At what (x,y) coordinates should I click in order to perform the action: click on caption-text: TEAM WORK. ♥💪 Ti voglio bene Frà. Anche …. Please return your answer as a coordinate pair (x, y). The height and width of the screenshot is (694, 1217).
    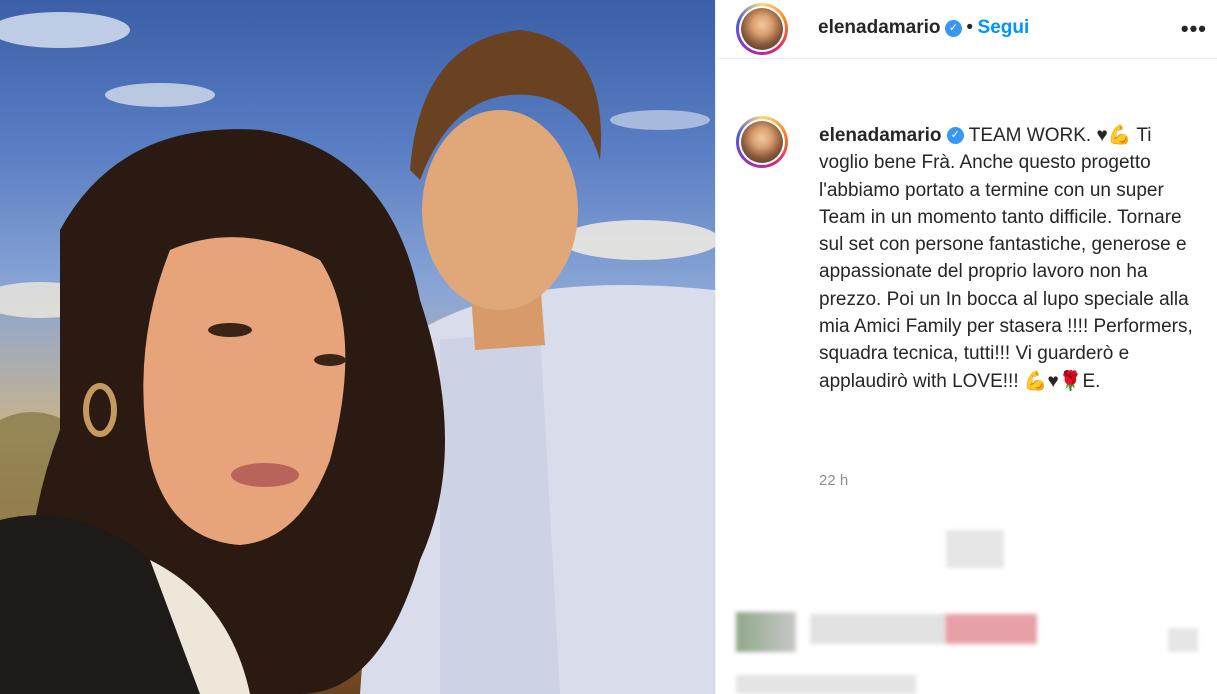
    Looking at the image, I should click on (1006, 258).